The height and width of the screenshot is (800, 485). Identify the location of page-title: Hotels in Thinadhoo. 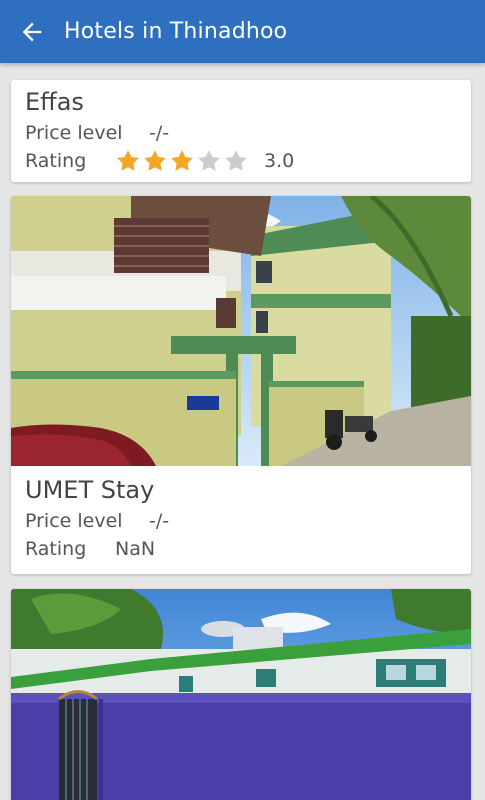
(176, 31).